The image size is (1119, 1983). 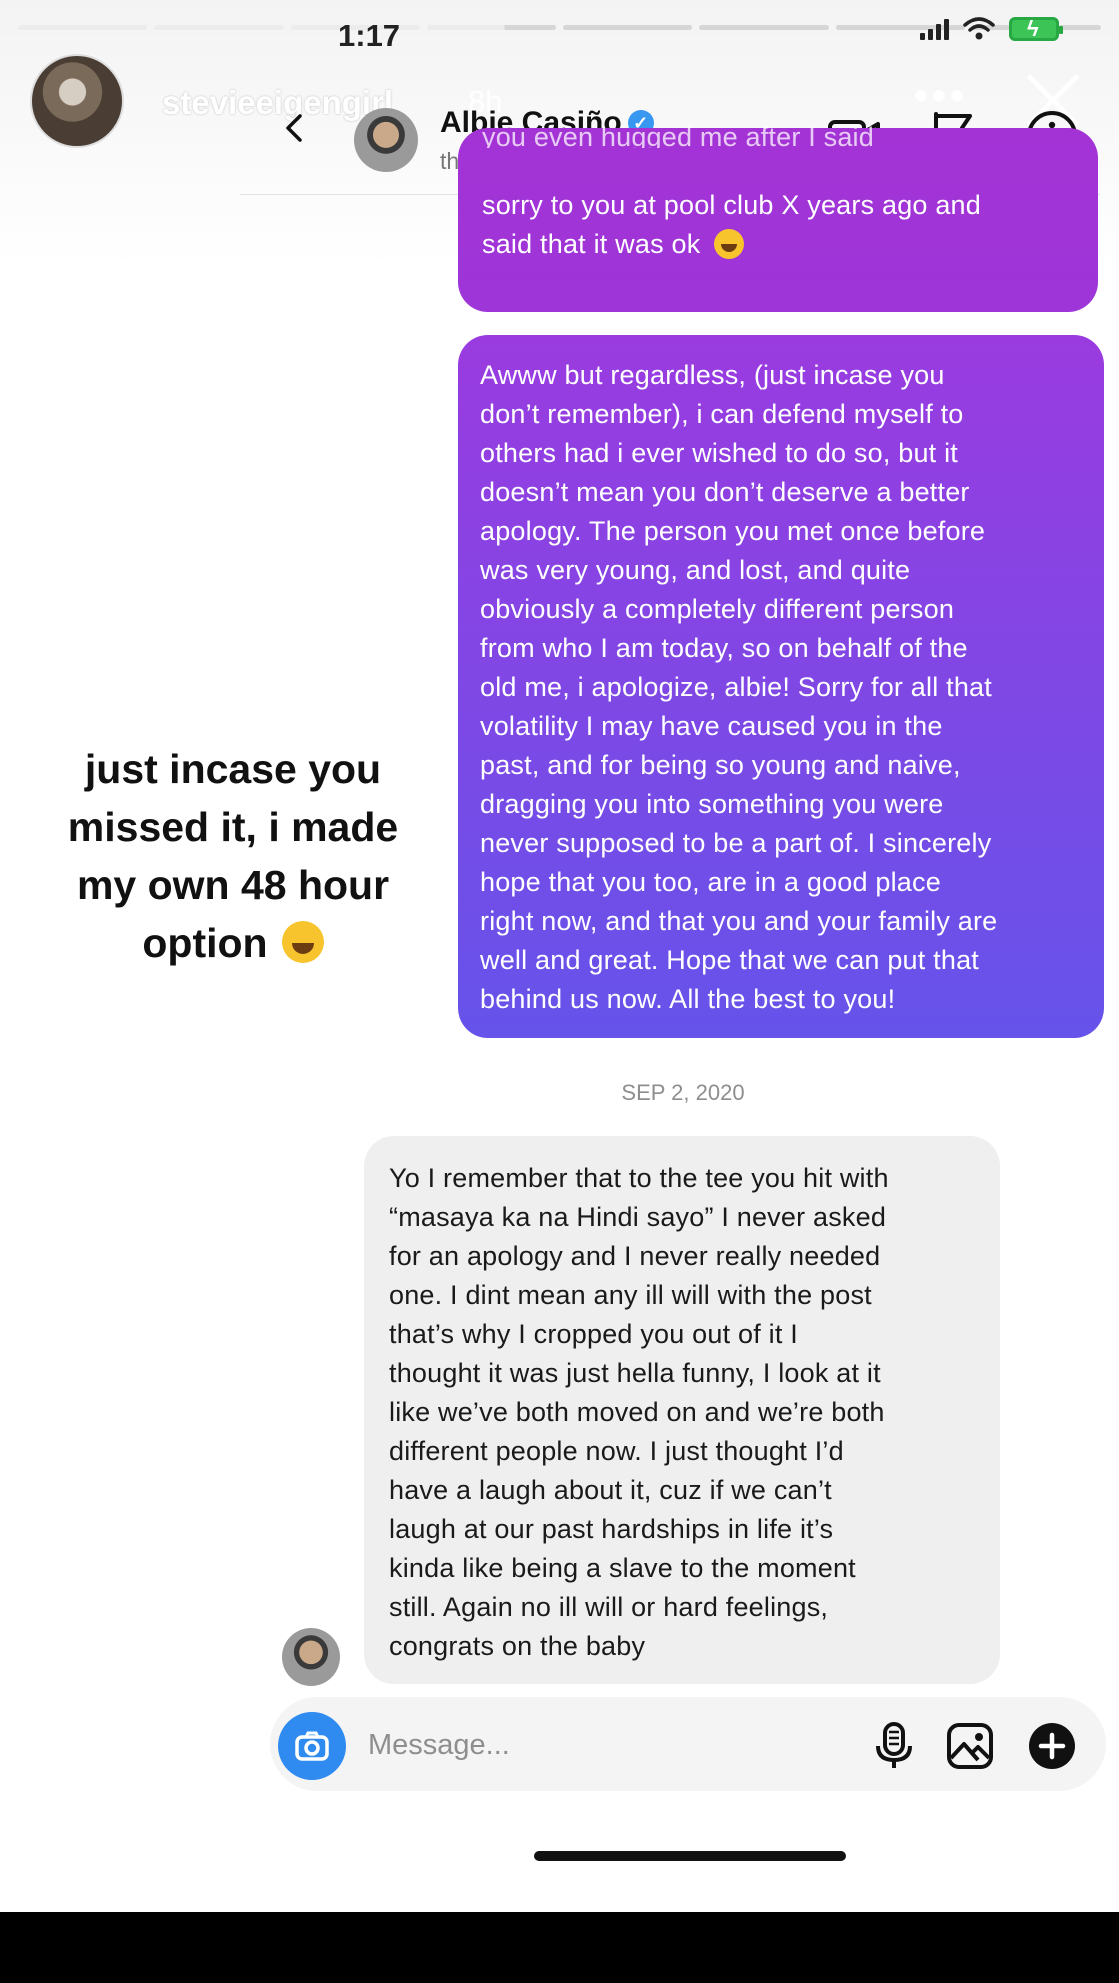 What do you see at coordinates (517, 1646) in the screenshot?
I see `message-line: congrats on the baby` at bounding box center [517, 1646].